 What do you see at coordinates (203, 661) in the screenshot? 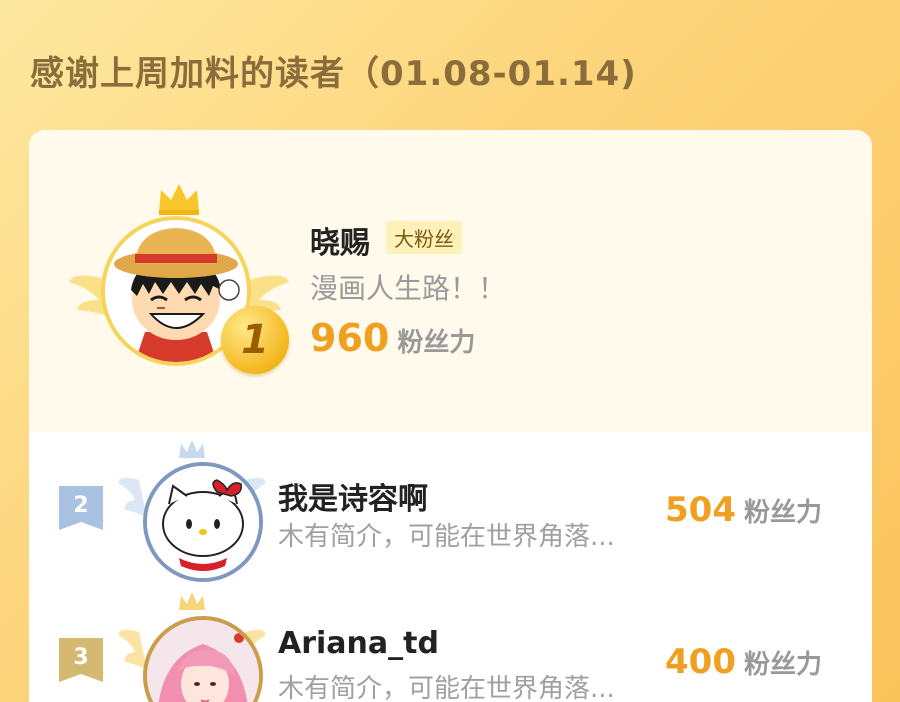
I see `pink-hair-girl-avatar-icon` at bounding box center [203, 661].